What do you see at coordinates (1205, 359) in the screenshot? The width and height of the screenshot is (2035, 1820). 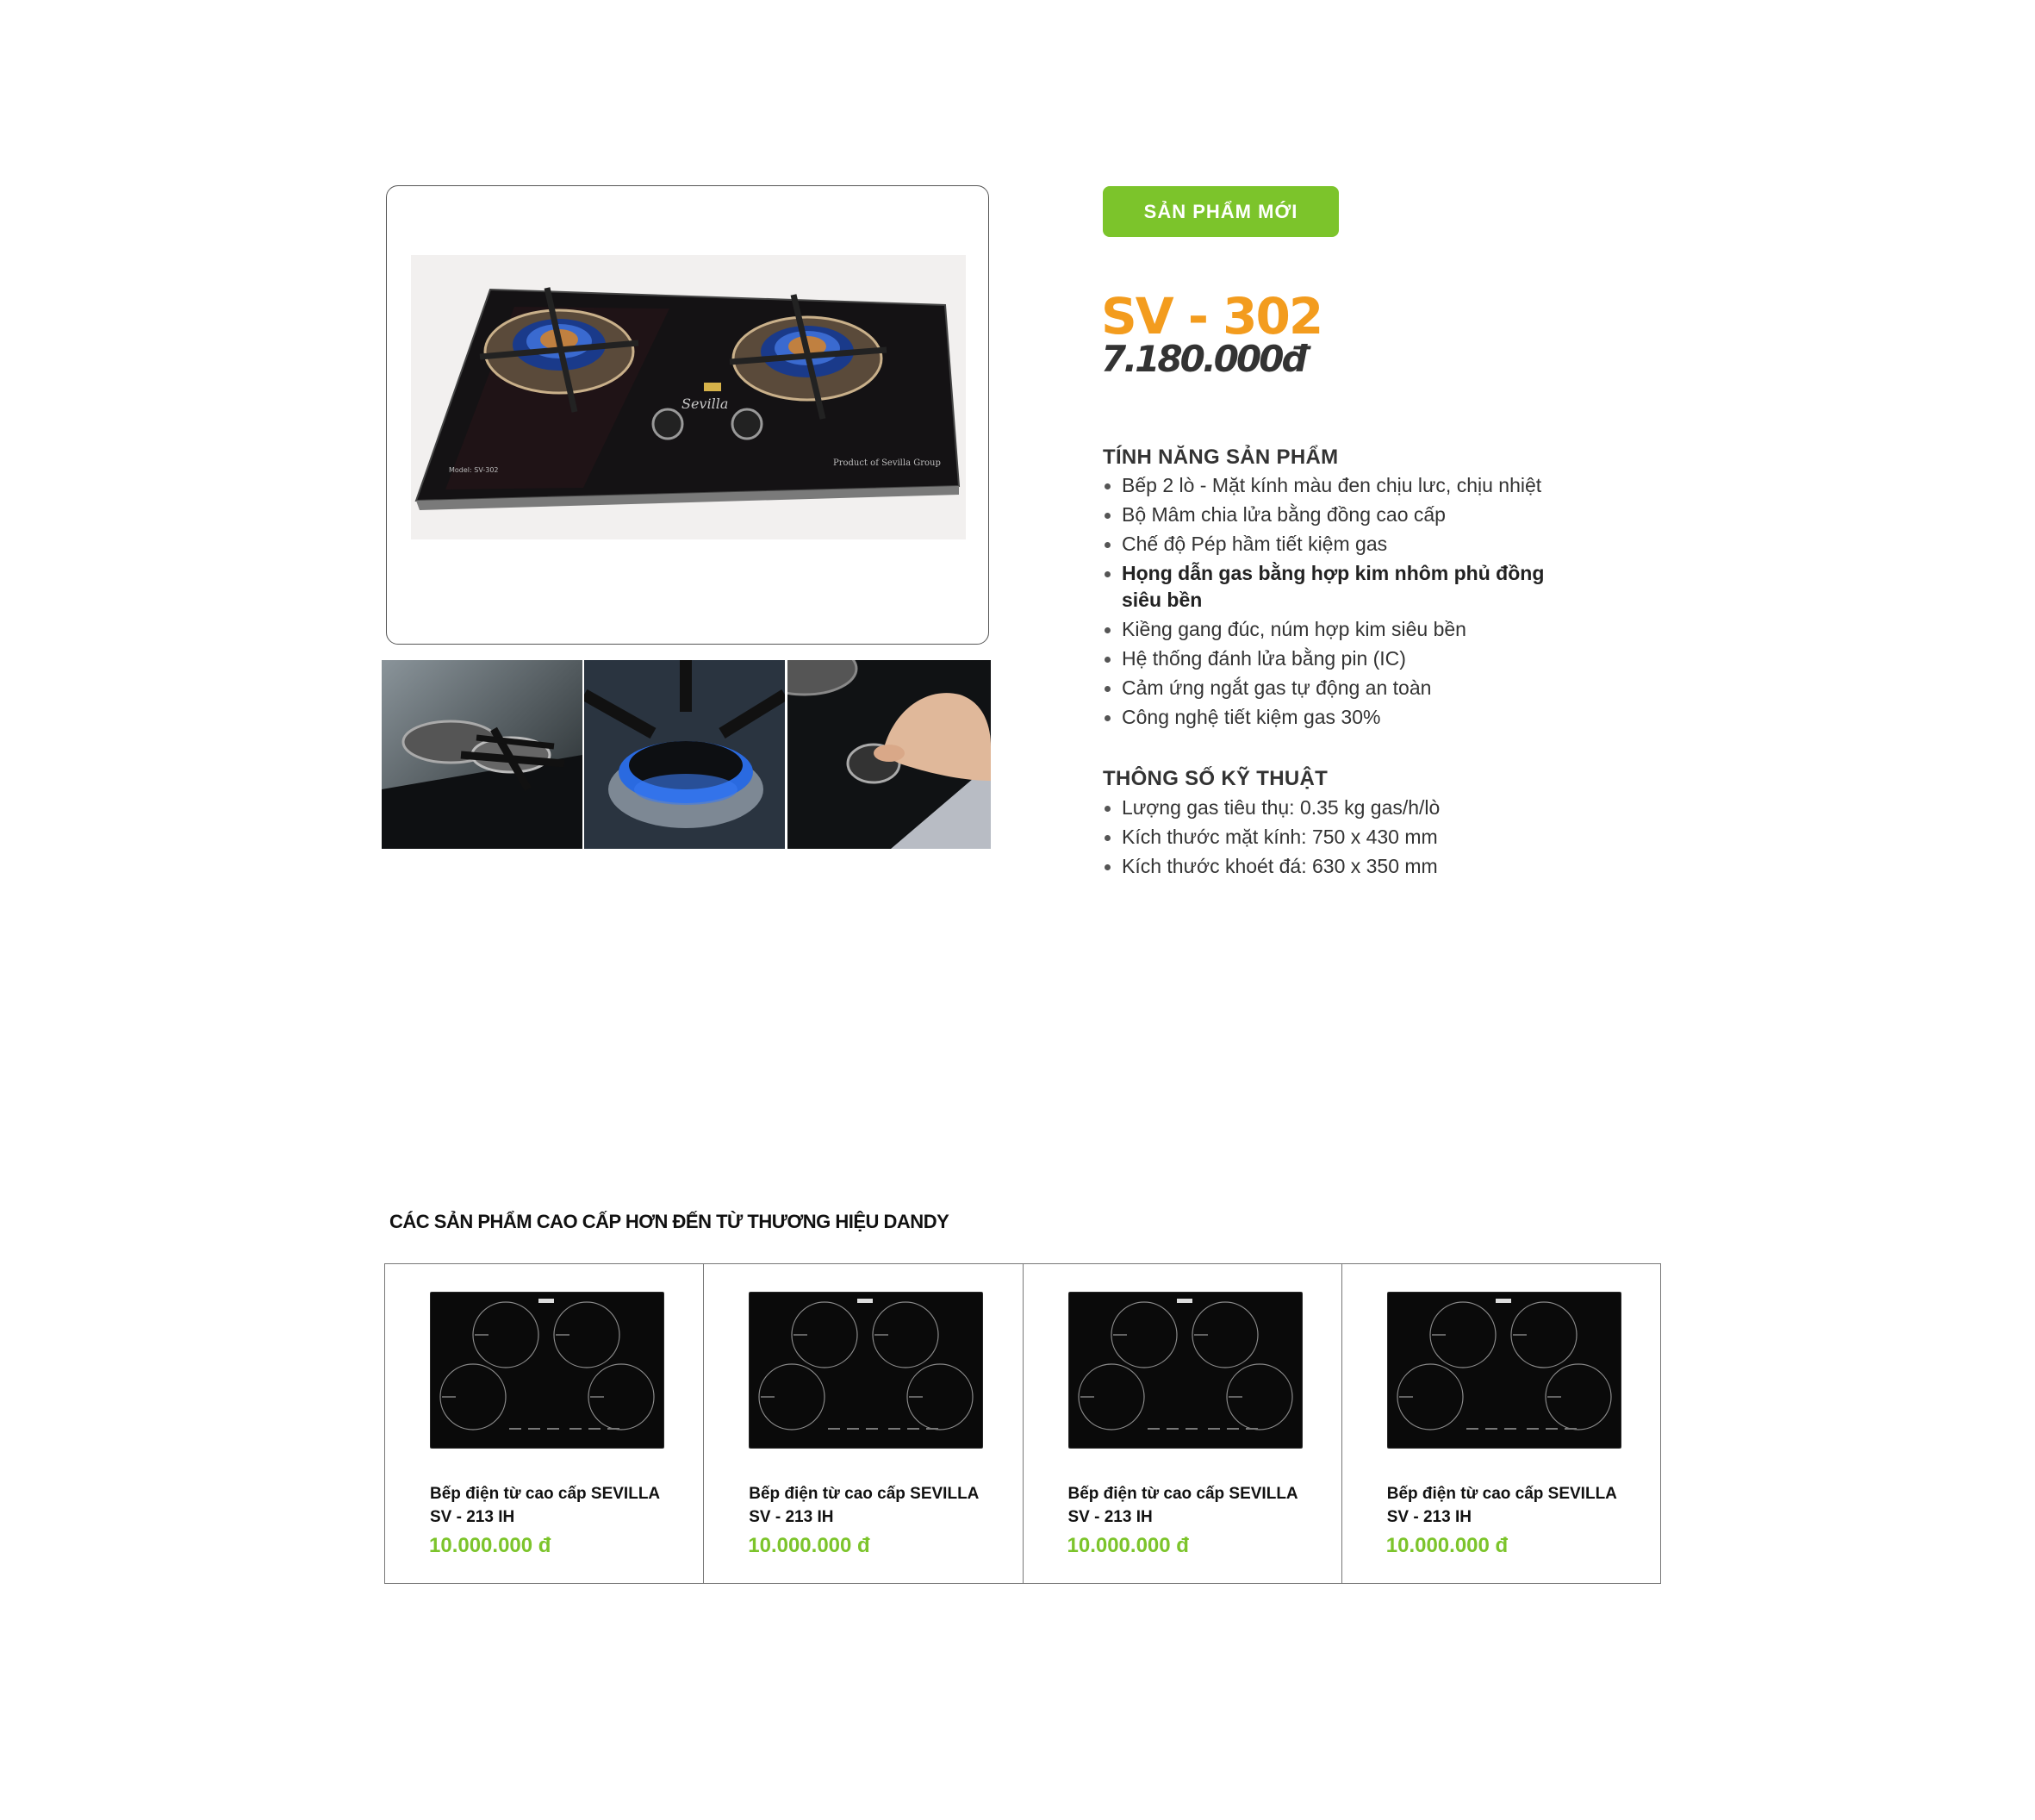 I see `product-price: 7.180.000đ` at bounding box center [1205, 359].